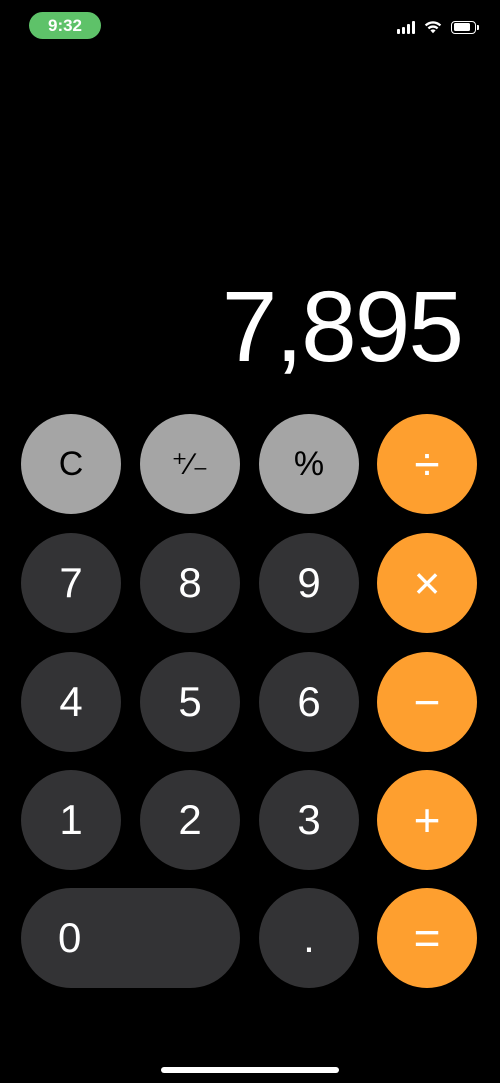  What do you see at coordinates (130, 938) in the screenshot?
I see `digit-0-button: 0` at bounding box center [130, 938].